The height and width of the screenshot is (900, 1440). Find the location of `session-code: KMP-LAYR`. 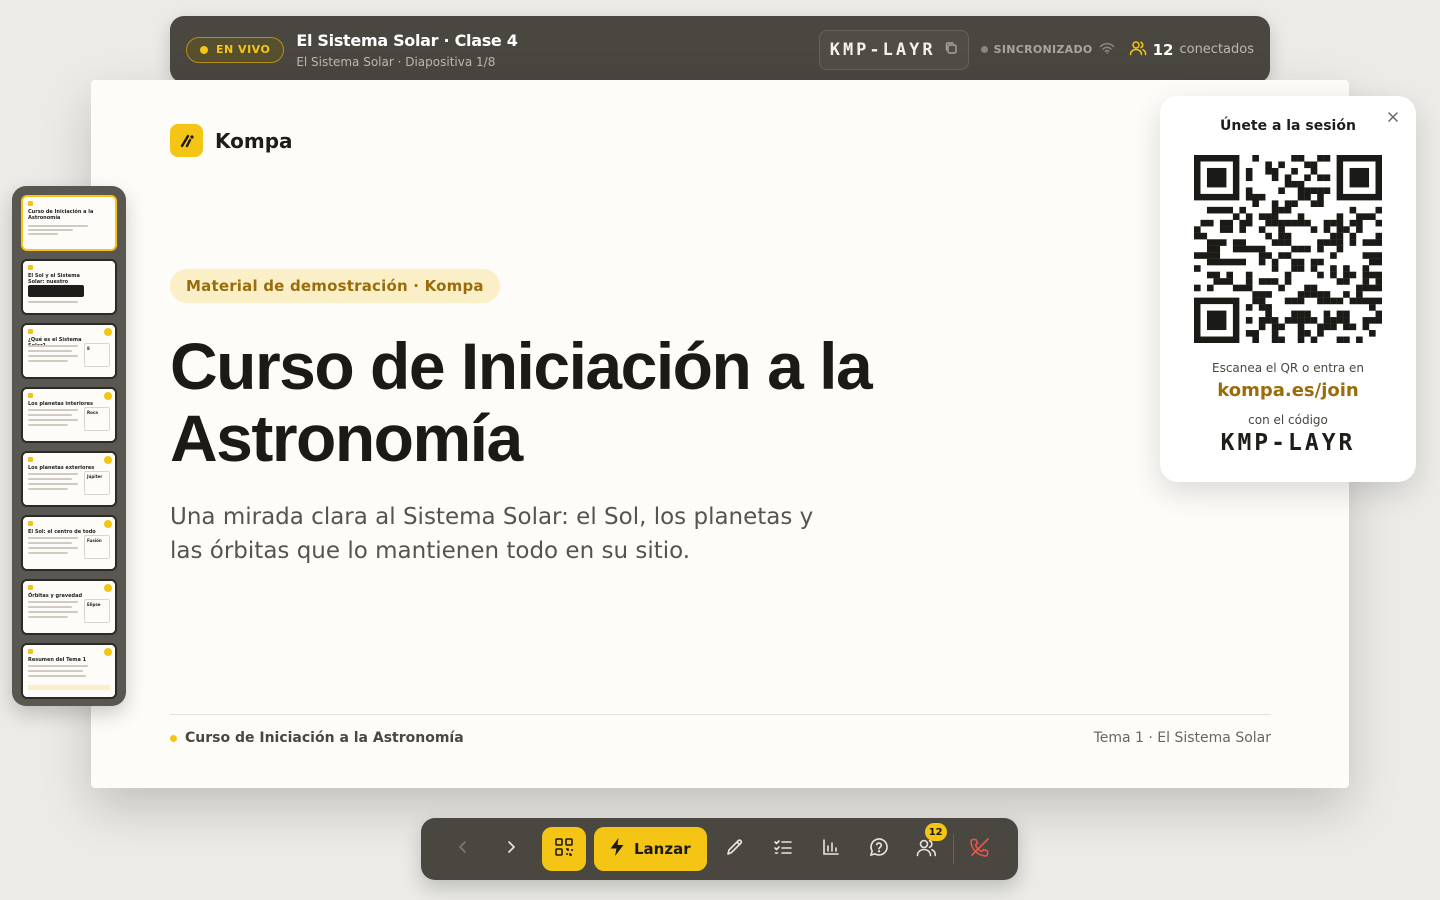

session-code: KMP-LAYR is located at coordinates (882, 49).